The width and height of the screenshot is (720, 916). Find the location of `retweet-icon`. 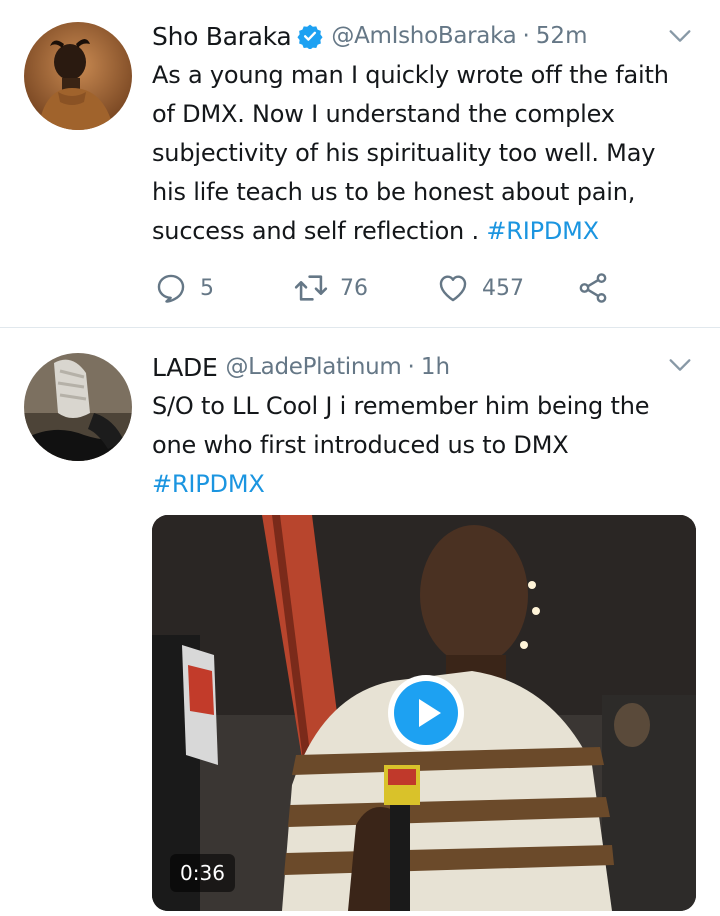

retweet-icon is located at coordinates (311, 288).